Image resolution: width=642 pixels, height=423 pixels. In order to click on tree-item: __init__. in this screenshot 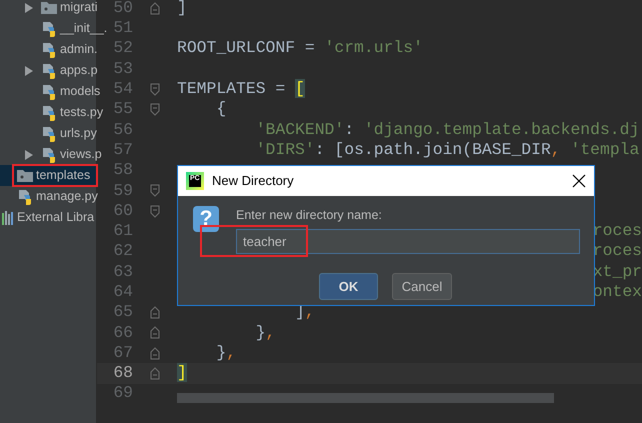, I will do `click(54, 28)`.